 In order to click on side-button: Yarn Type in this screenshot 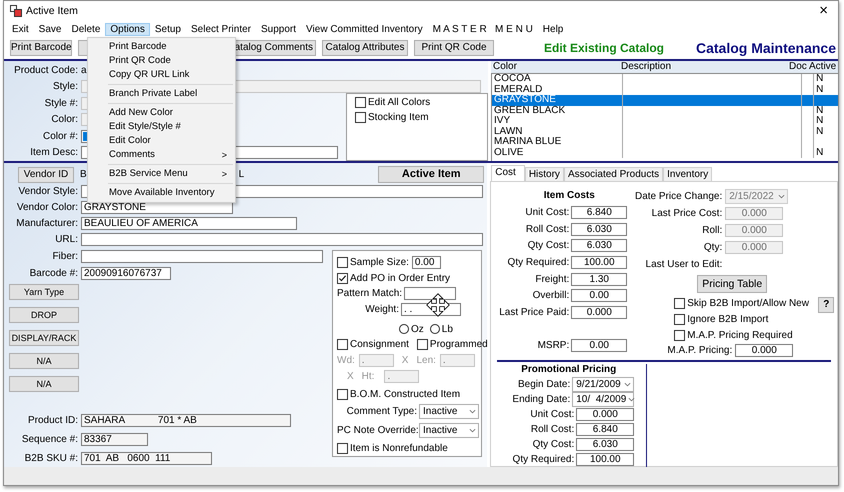, I will do `click(44, 292)`.